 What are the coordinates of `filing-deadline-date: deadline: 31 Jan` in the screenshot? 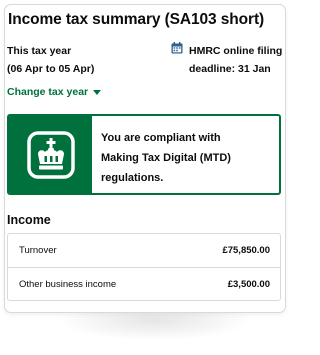 It's located at (230, 69).